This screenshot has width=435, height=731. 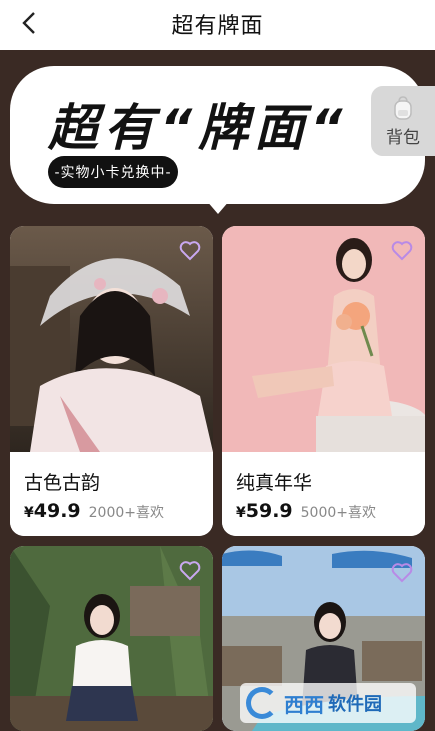 I want to click on product-price: 59.9, so click(x=269, y=511).